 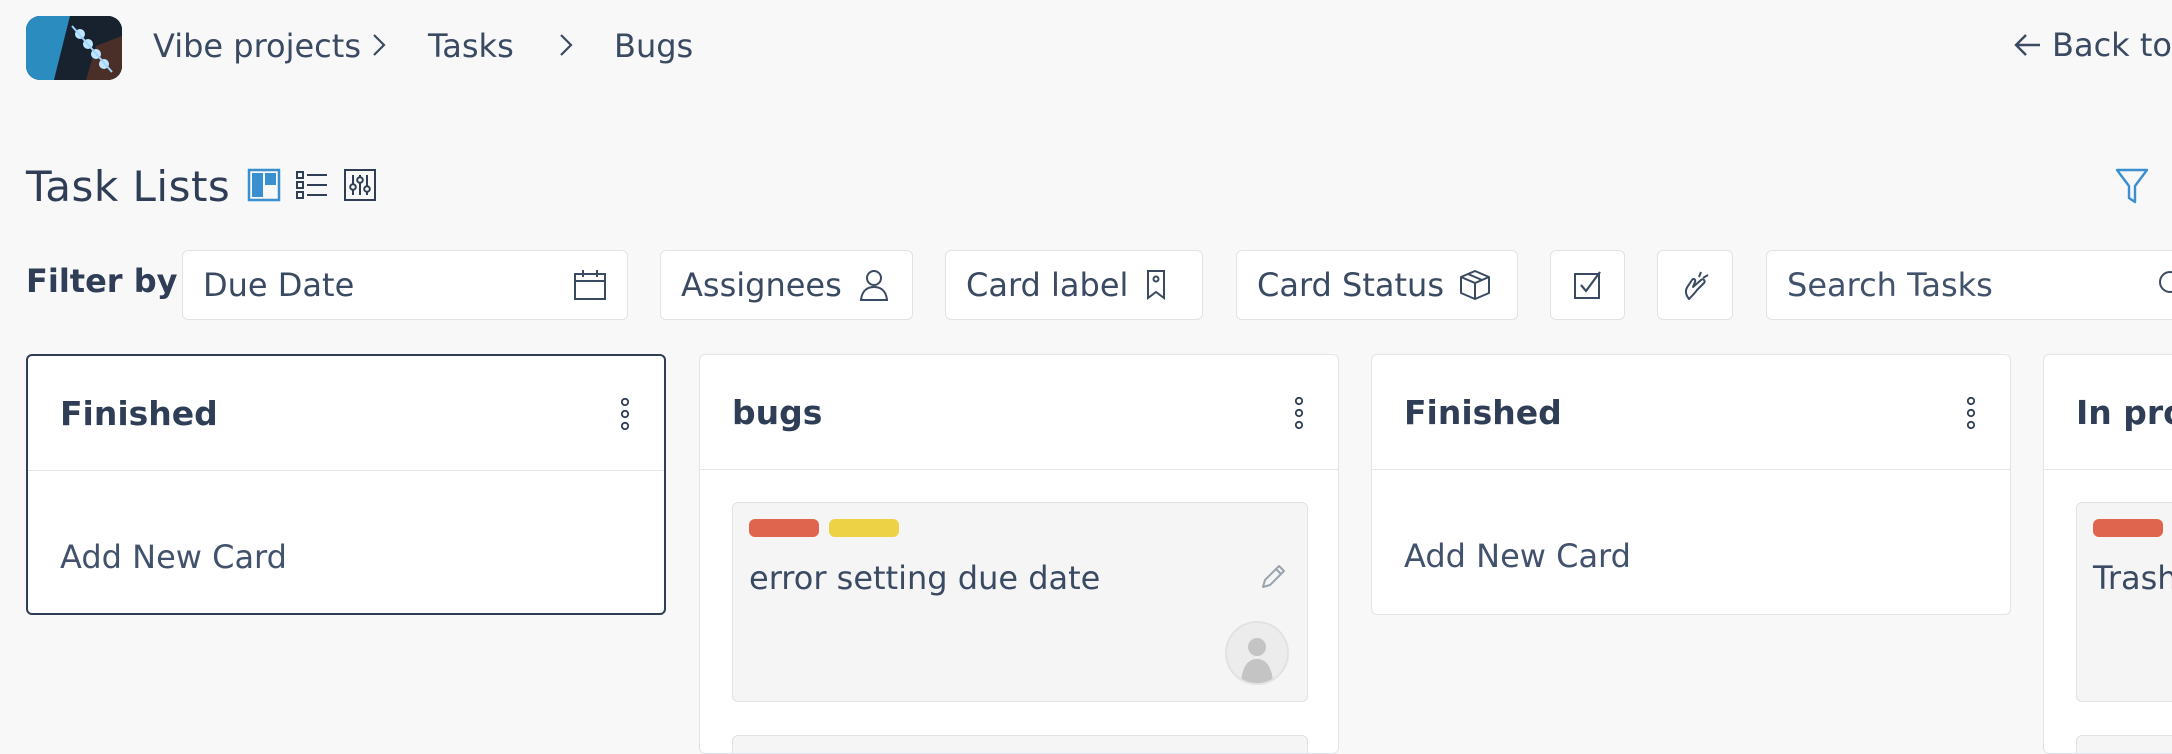 I want to click on search-tasks-input: Search Tasks, so click(x=1969, y=285).